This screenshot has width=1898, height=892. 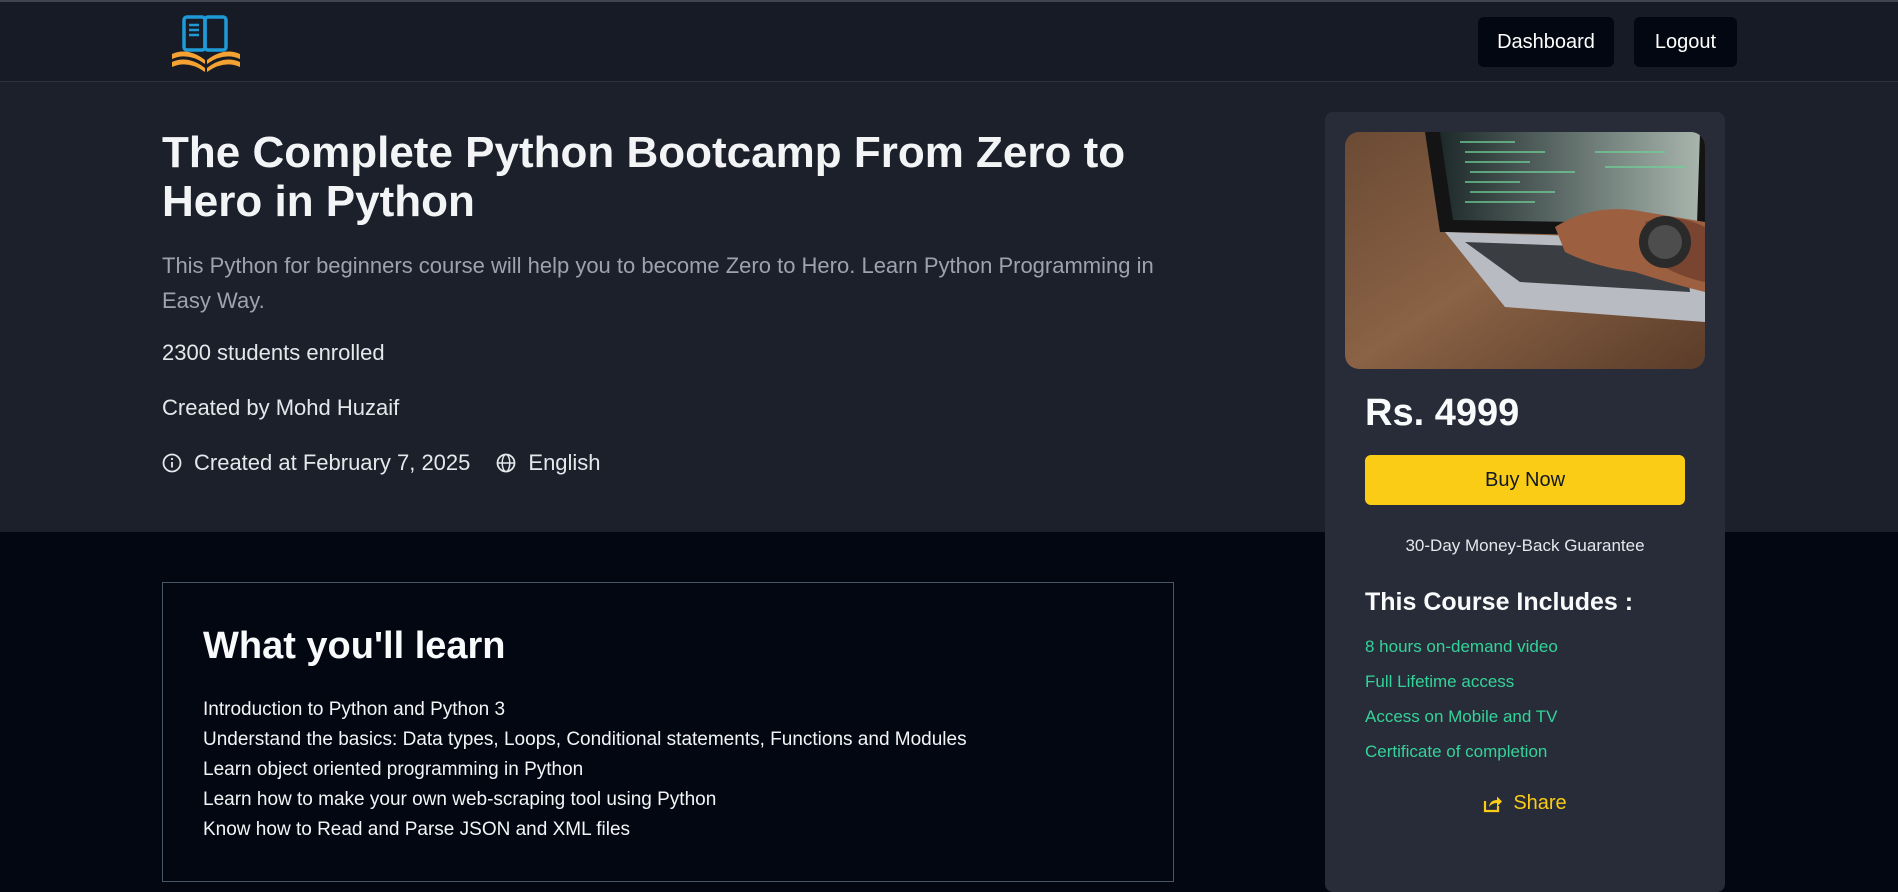 What do you see at coordinates (1442, 413) in the screenshot?
I see `course-price: Rs. 4999` at bounding box center [1442, 413].